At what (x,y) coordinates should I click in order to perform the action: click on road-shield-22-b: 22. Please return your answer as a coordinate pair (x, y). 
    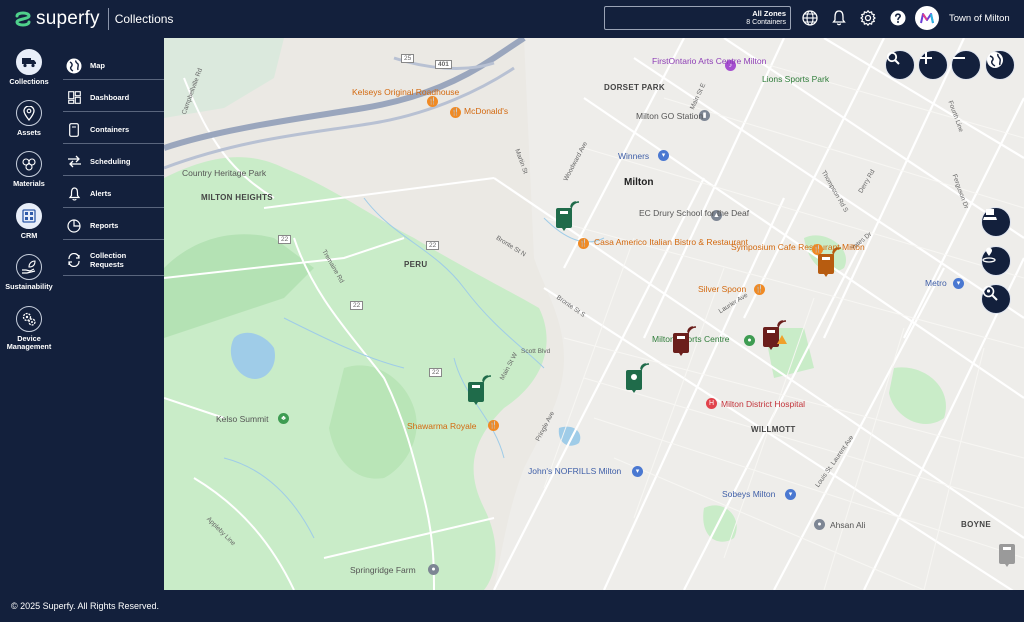
    Looking at the image, I should click on (357, 305).